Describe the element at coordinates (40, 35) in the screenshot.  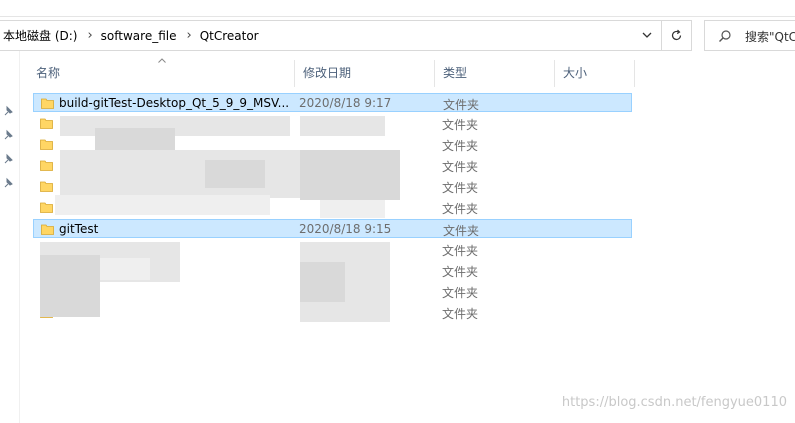
I see `breadcrumb-drive: 本地磁盘 (D:)` at that location.